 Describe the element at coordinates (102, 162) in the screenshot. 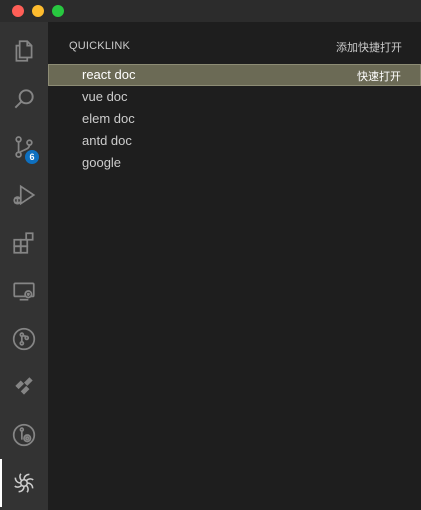

I see `list-item-label: google` at that location.